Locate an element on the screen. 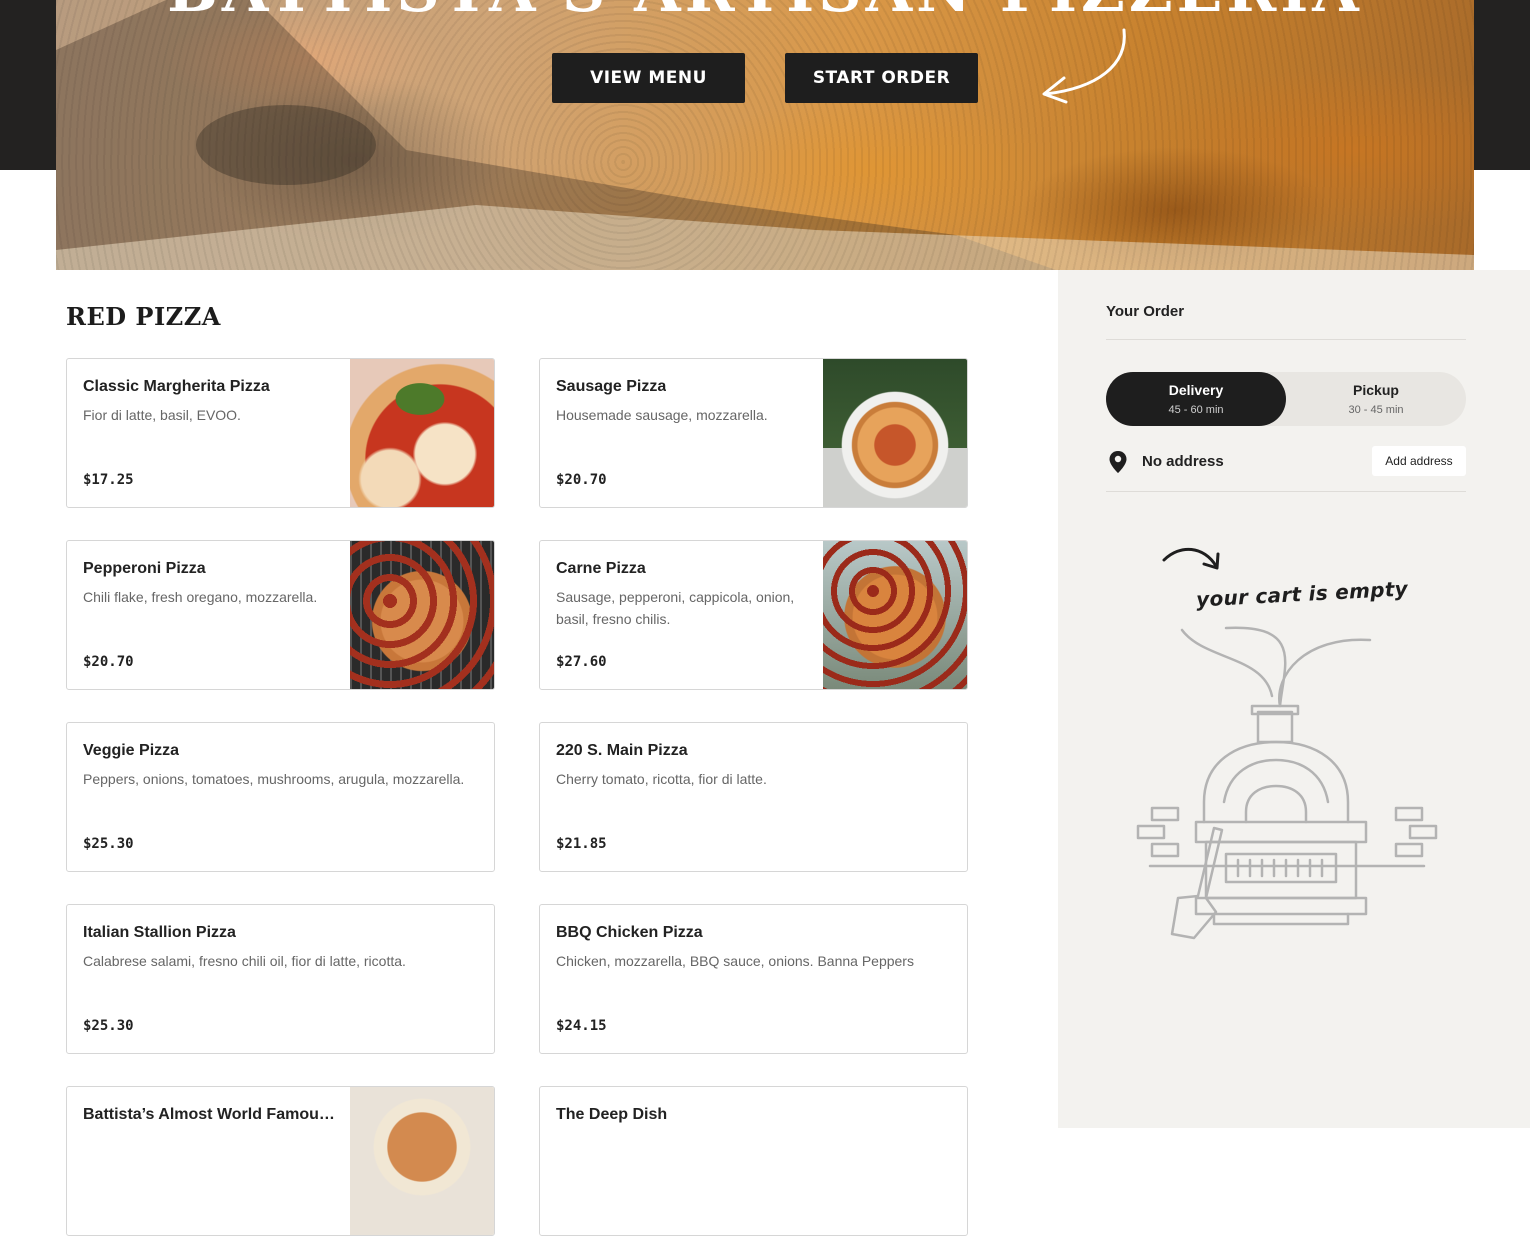 This screenshot has width=1530, height=1236. order-title: Your Order is located at coordinates (1145, 311).